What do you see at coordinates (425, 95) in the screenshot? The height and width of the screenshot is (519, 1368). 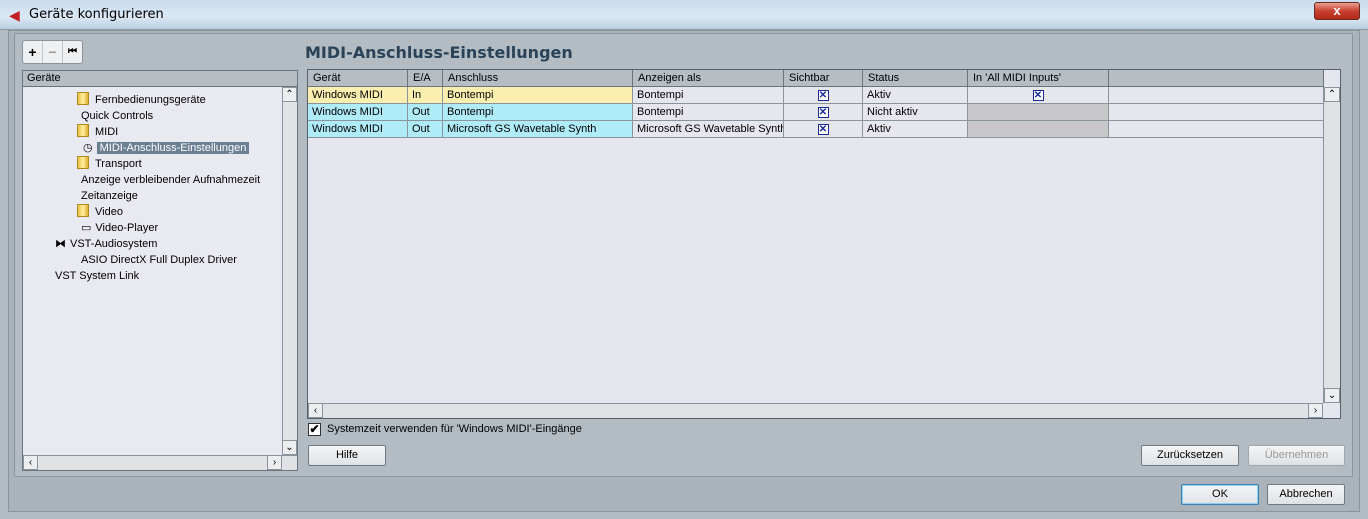 I see `table-cell-io: In` at bounding box center [425, 95].